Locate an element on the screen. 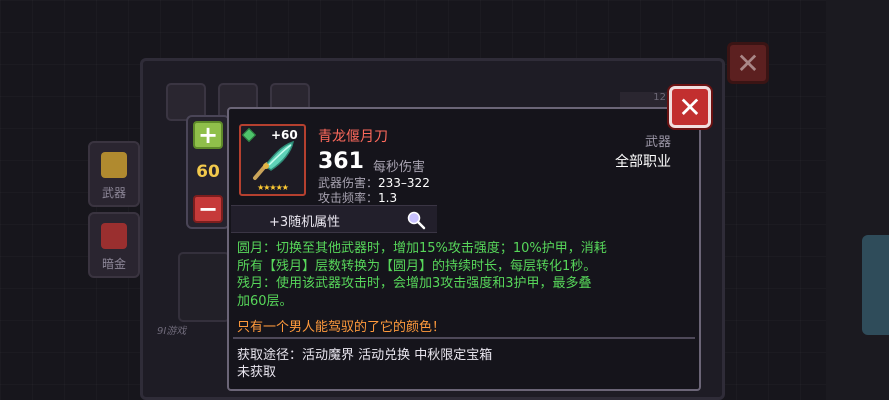 Image resolution: width=889 pixels, height=400 pixels. magnify-icon is located at coordinates (416, 220).